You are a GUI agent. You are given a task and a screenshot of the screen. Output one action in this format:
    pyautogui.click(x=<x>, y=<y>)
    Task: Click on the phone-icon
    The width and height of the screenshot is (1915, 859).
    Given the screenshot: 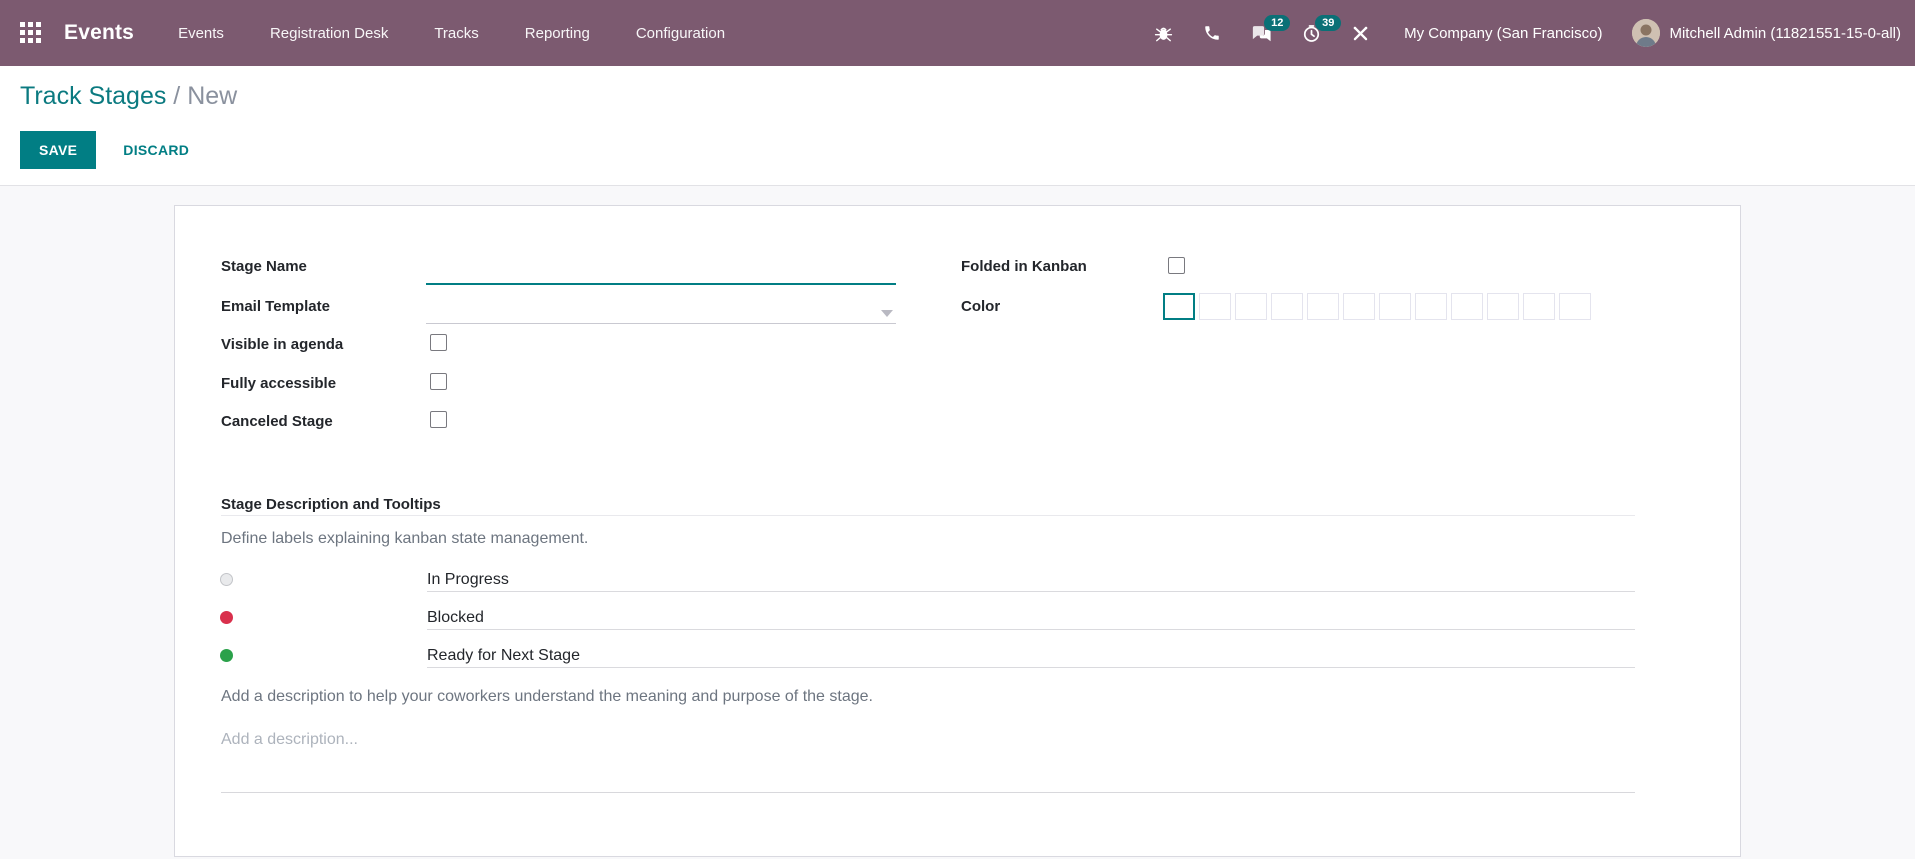 What is the action you would take?
    pyautogui.click(x=1212, y=33)
    